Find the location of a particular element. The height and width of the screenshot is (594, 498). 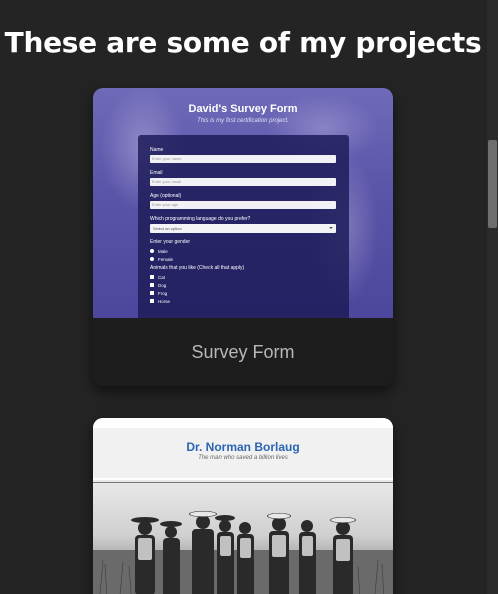

tribute-photo is located at coordinates (243, 537).